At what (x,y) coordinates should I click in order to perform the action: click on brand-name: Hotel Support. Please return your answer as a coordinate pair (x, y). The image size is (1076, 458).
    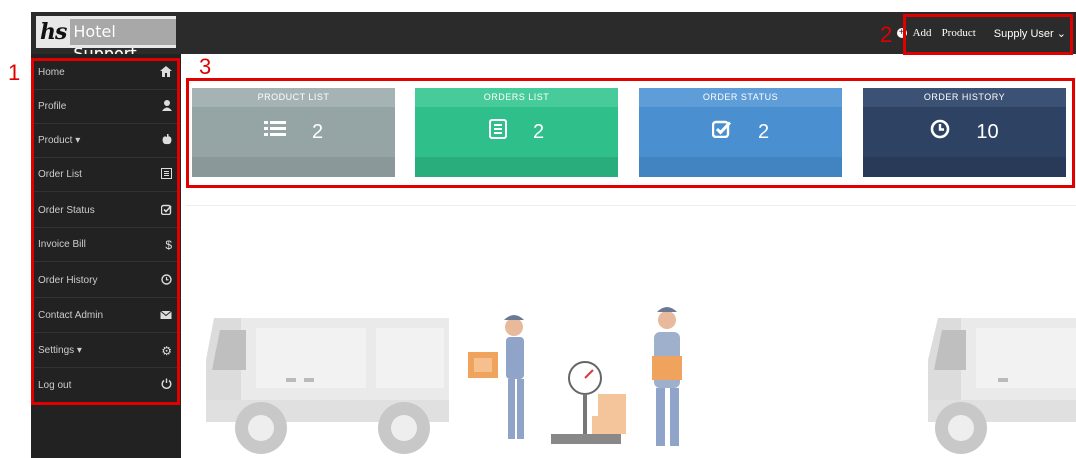
    Looking at the image, I should click on (123, 41).